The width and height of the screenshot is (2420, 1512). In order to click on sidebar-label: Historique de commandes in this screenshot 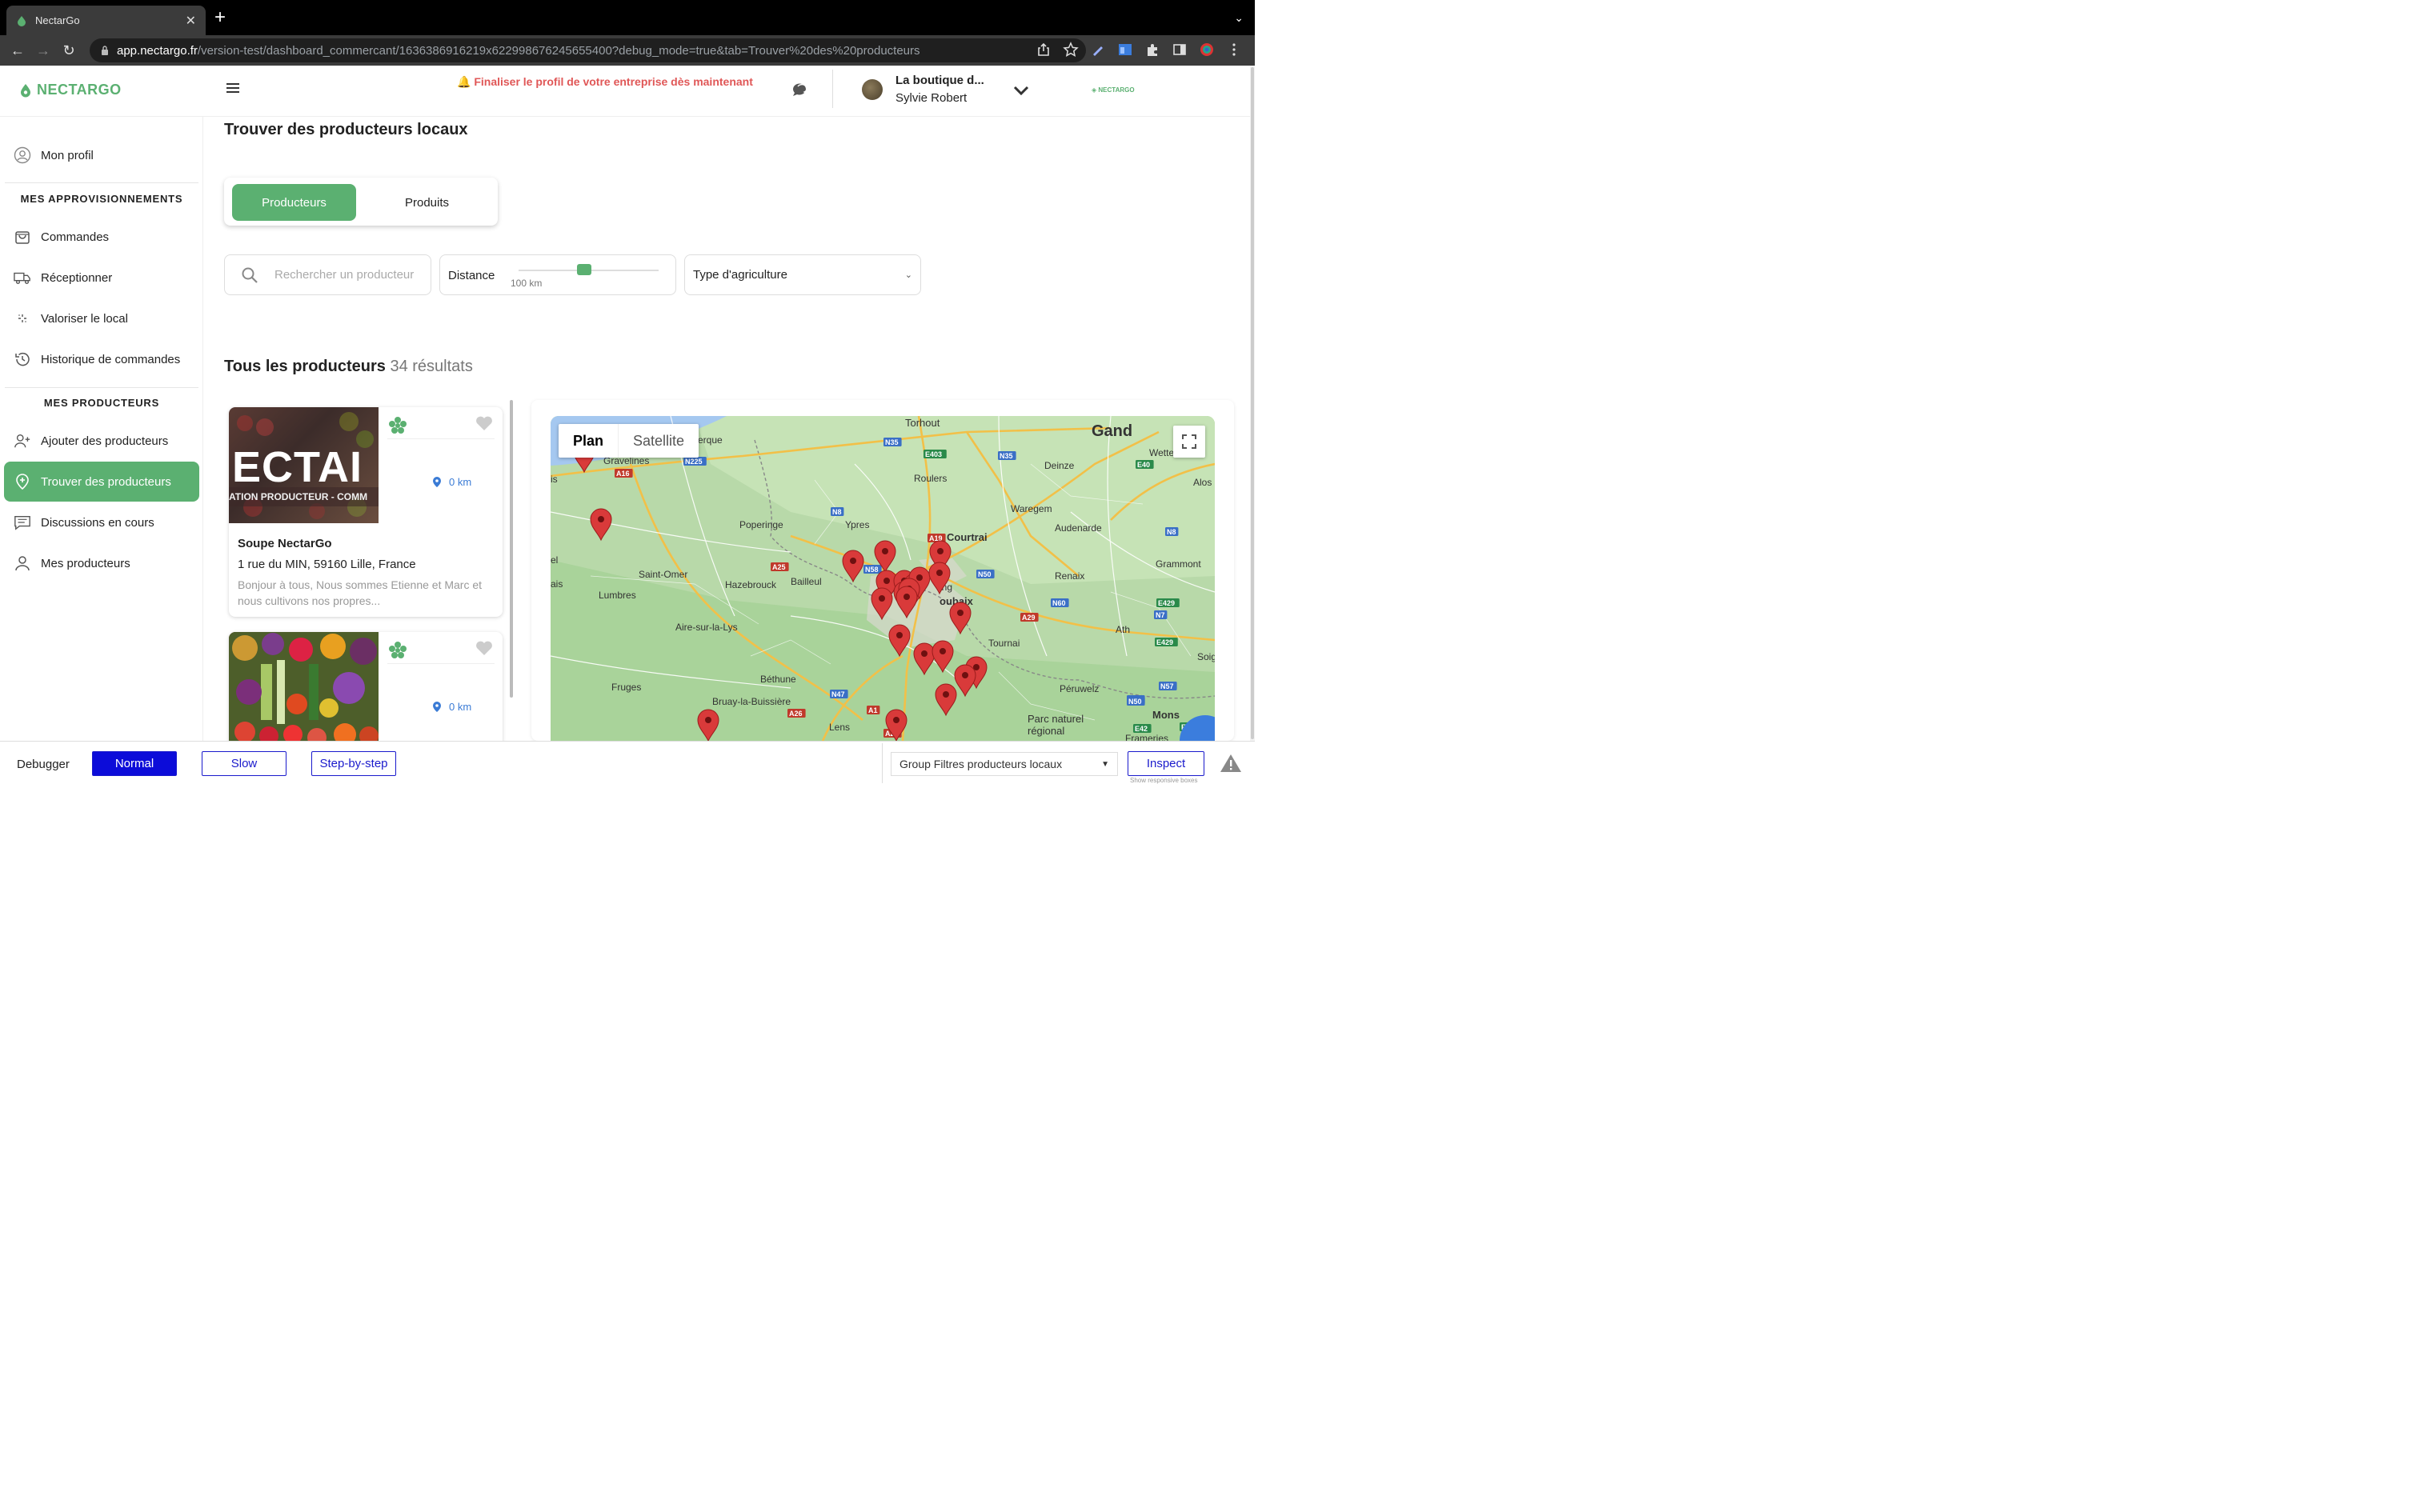, I will do `click(111, 359)`.